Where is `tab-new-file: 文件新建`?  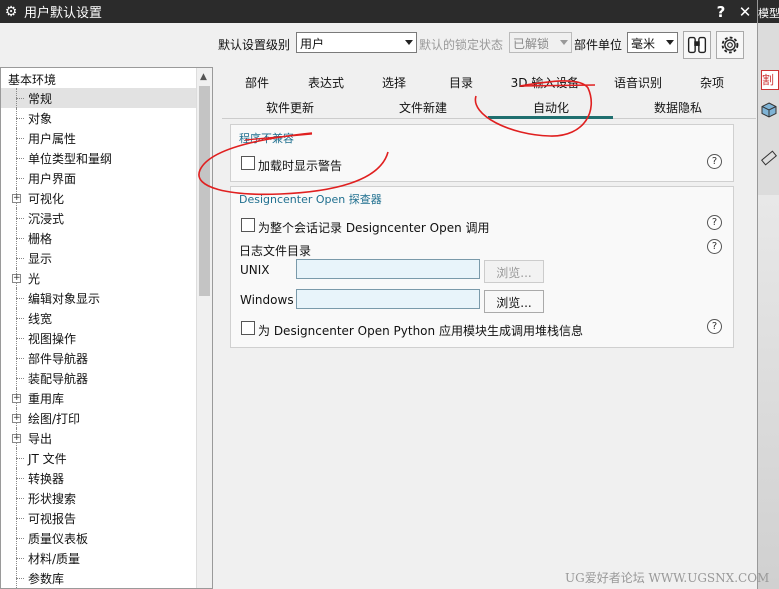 tab-new-file: 文件新建 is located at coordinates (423, 107).